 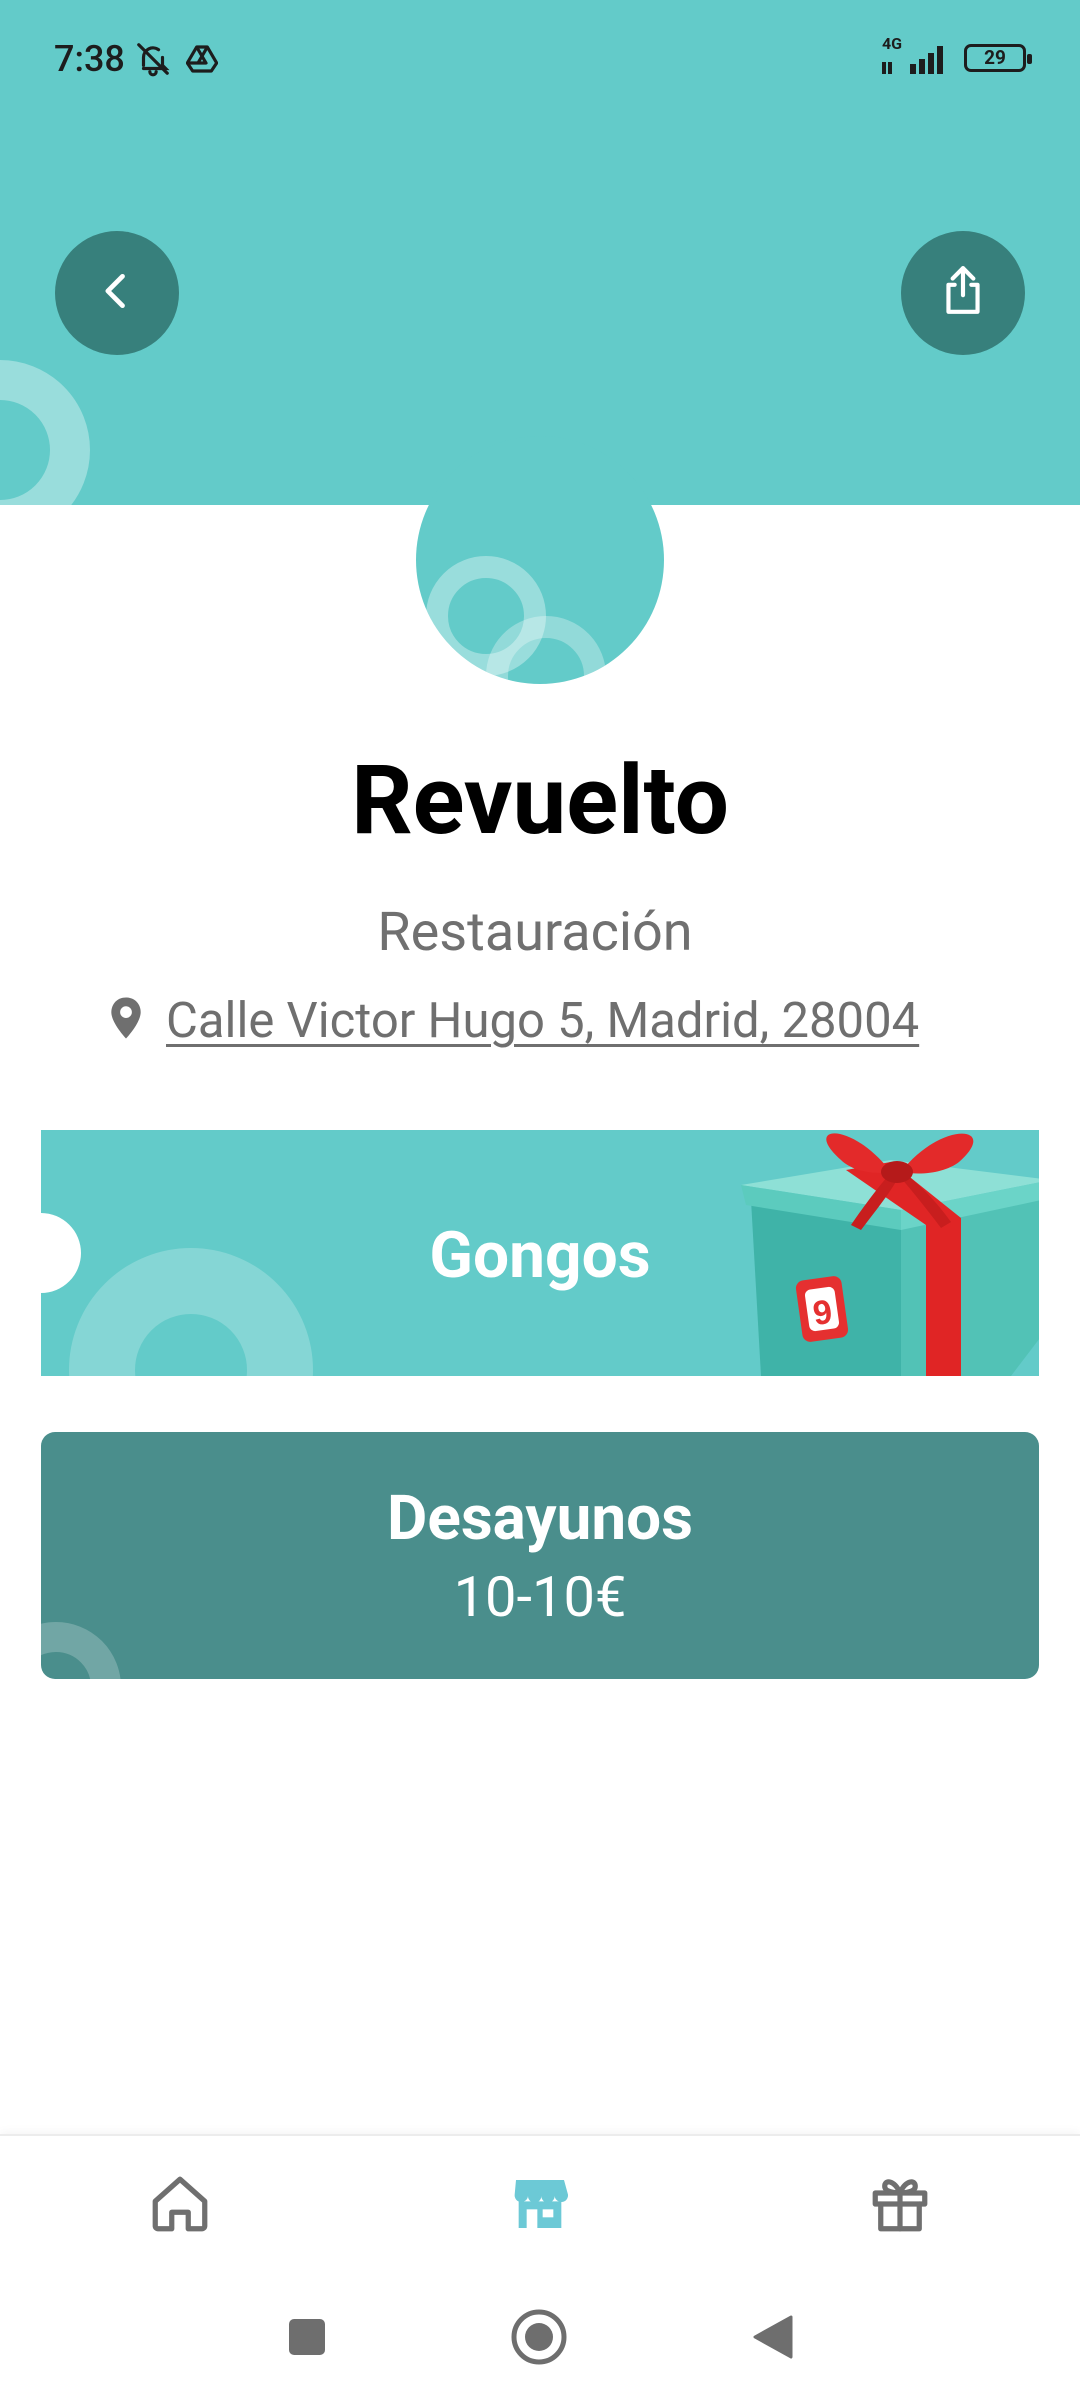 I want to click on share-icon, so click(x=963, y=293).